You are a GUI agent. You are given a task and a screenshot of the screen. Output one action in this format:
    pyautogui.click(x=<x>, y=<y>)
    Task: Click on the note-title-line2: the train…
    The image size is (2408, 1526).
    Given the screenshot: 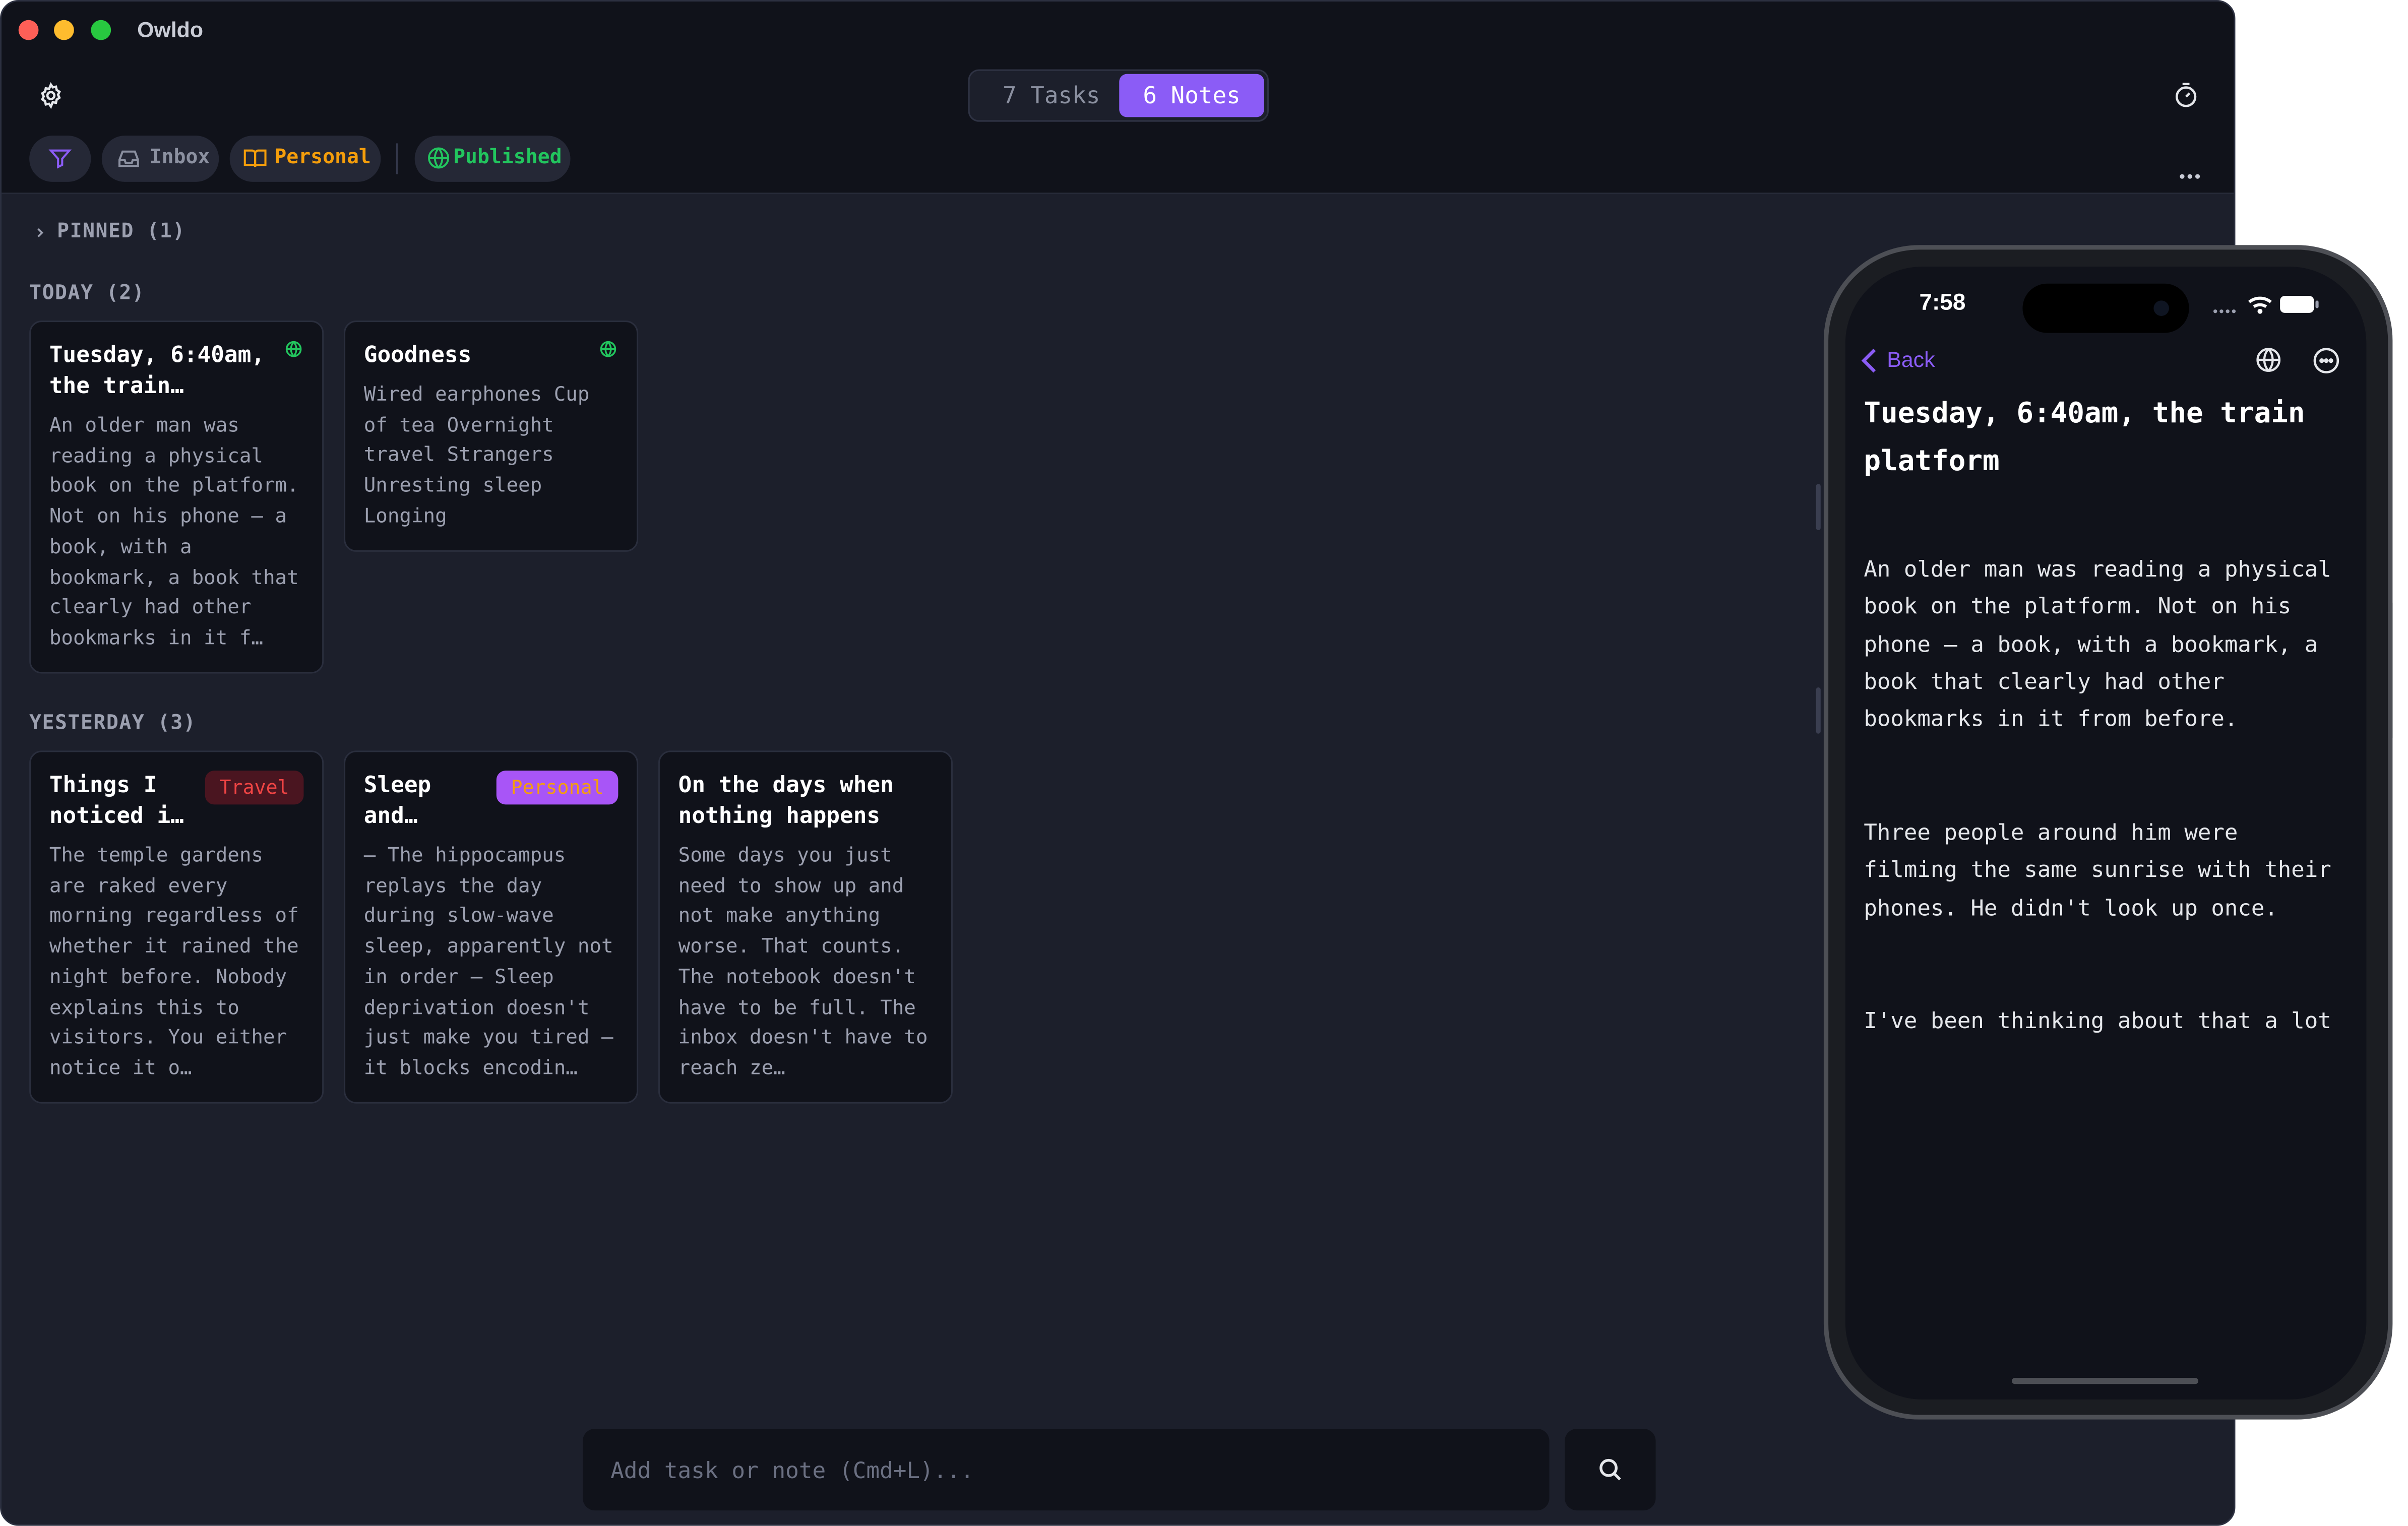 What is the action you would take?
    pyautogui.click(x=116, y=387)
    